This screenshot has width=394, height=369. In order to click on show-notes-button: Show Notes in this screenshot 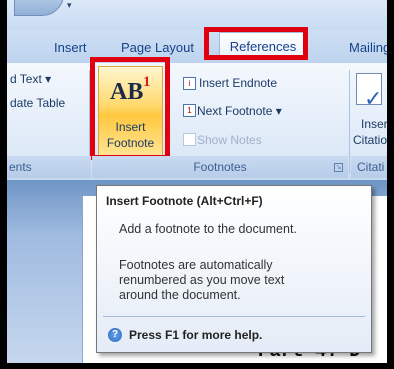, I will do `click(229, 140)`.